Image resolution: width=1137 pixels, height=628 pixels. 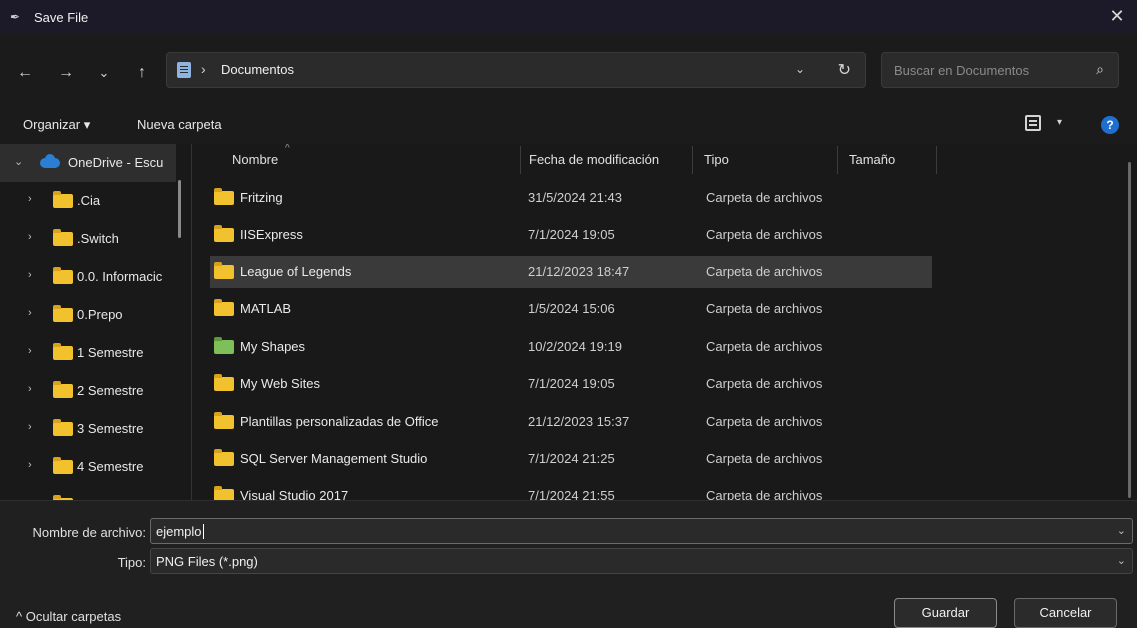 I want to click on sidebar-item-partial, so click(x=88, y=493).